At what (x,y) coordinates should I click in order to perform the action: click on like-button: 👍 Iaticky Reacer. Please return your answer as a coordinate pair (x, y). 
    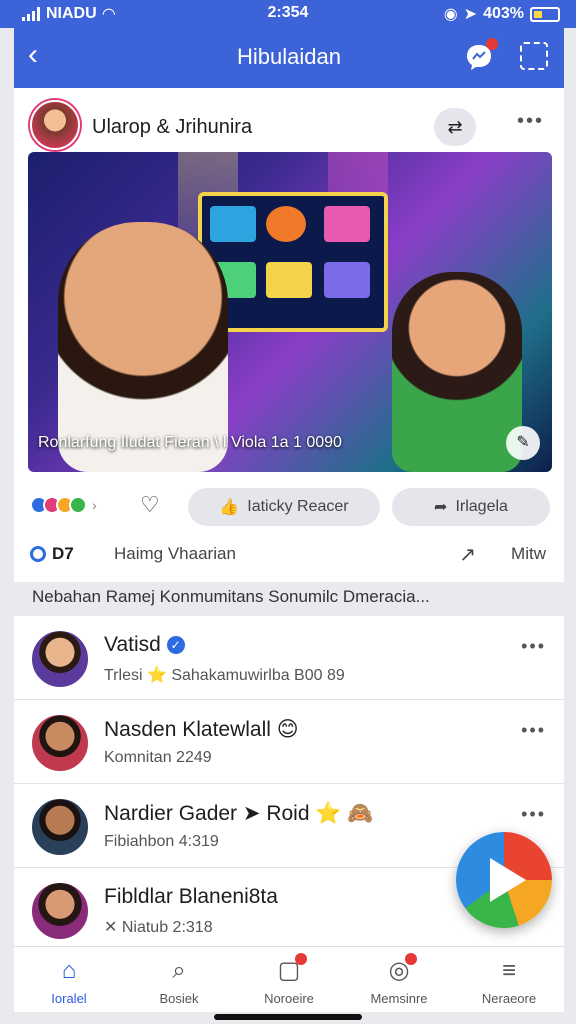
    Looking at the image, I should click on (284, 507).